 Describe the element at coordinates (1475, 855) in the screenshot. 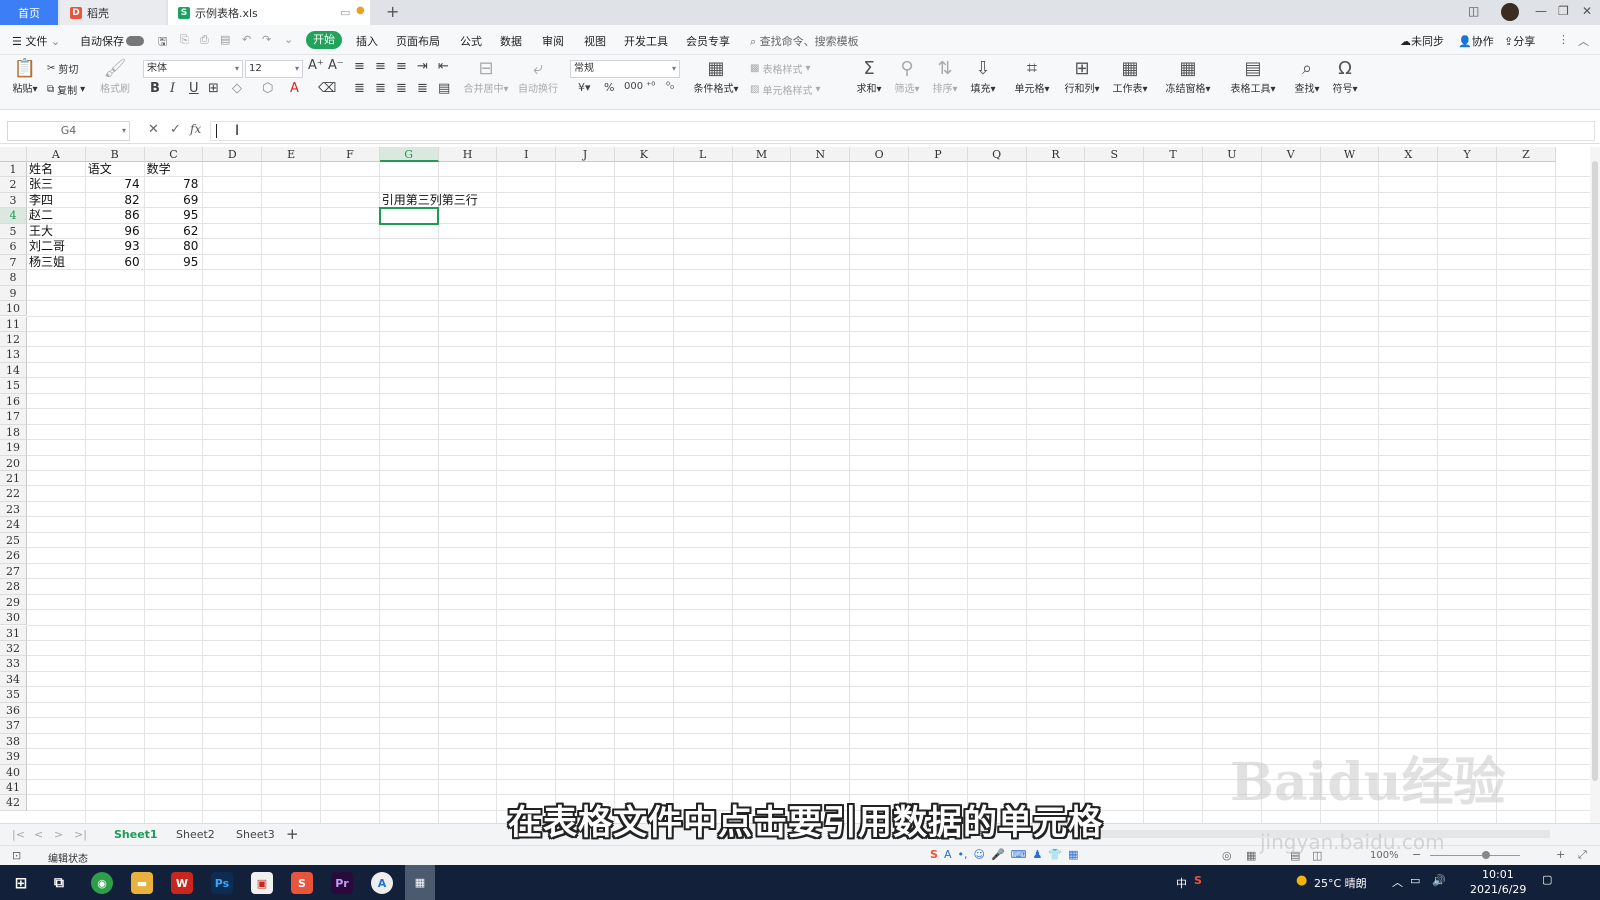

I see `zoom-slider` at that location.